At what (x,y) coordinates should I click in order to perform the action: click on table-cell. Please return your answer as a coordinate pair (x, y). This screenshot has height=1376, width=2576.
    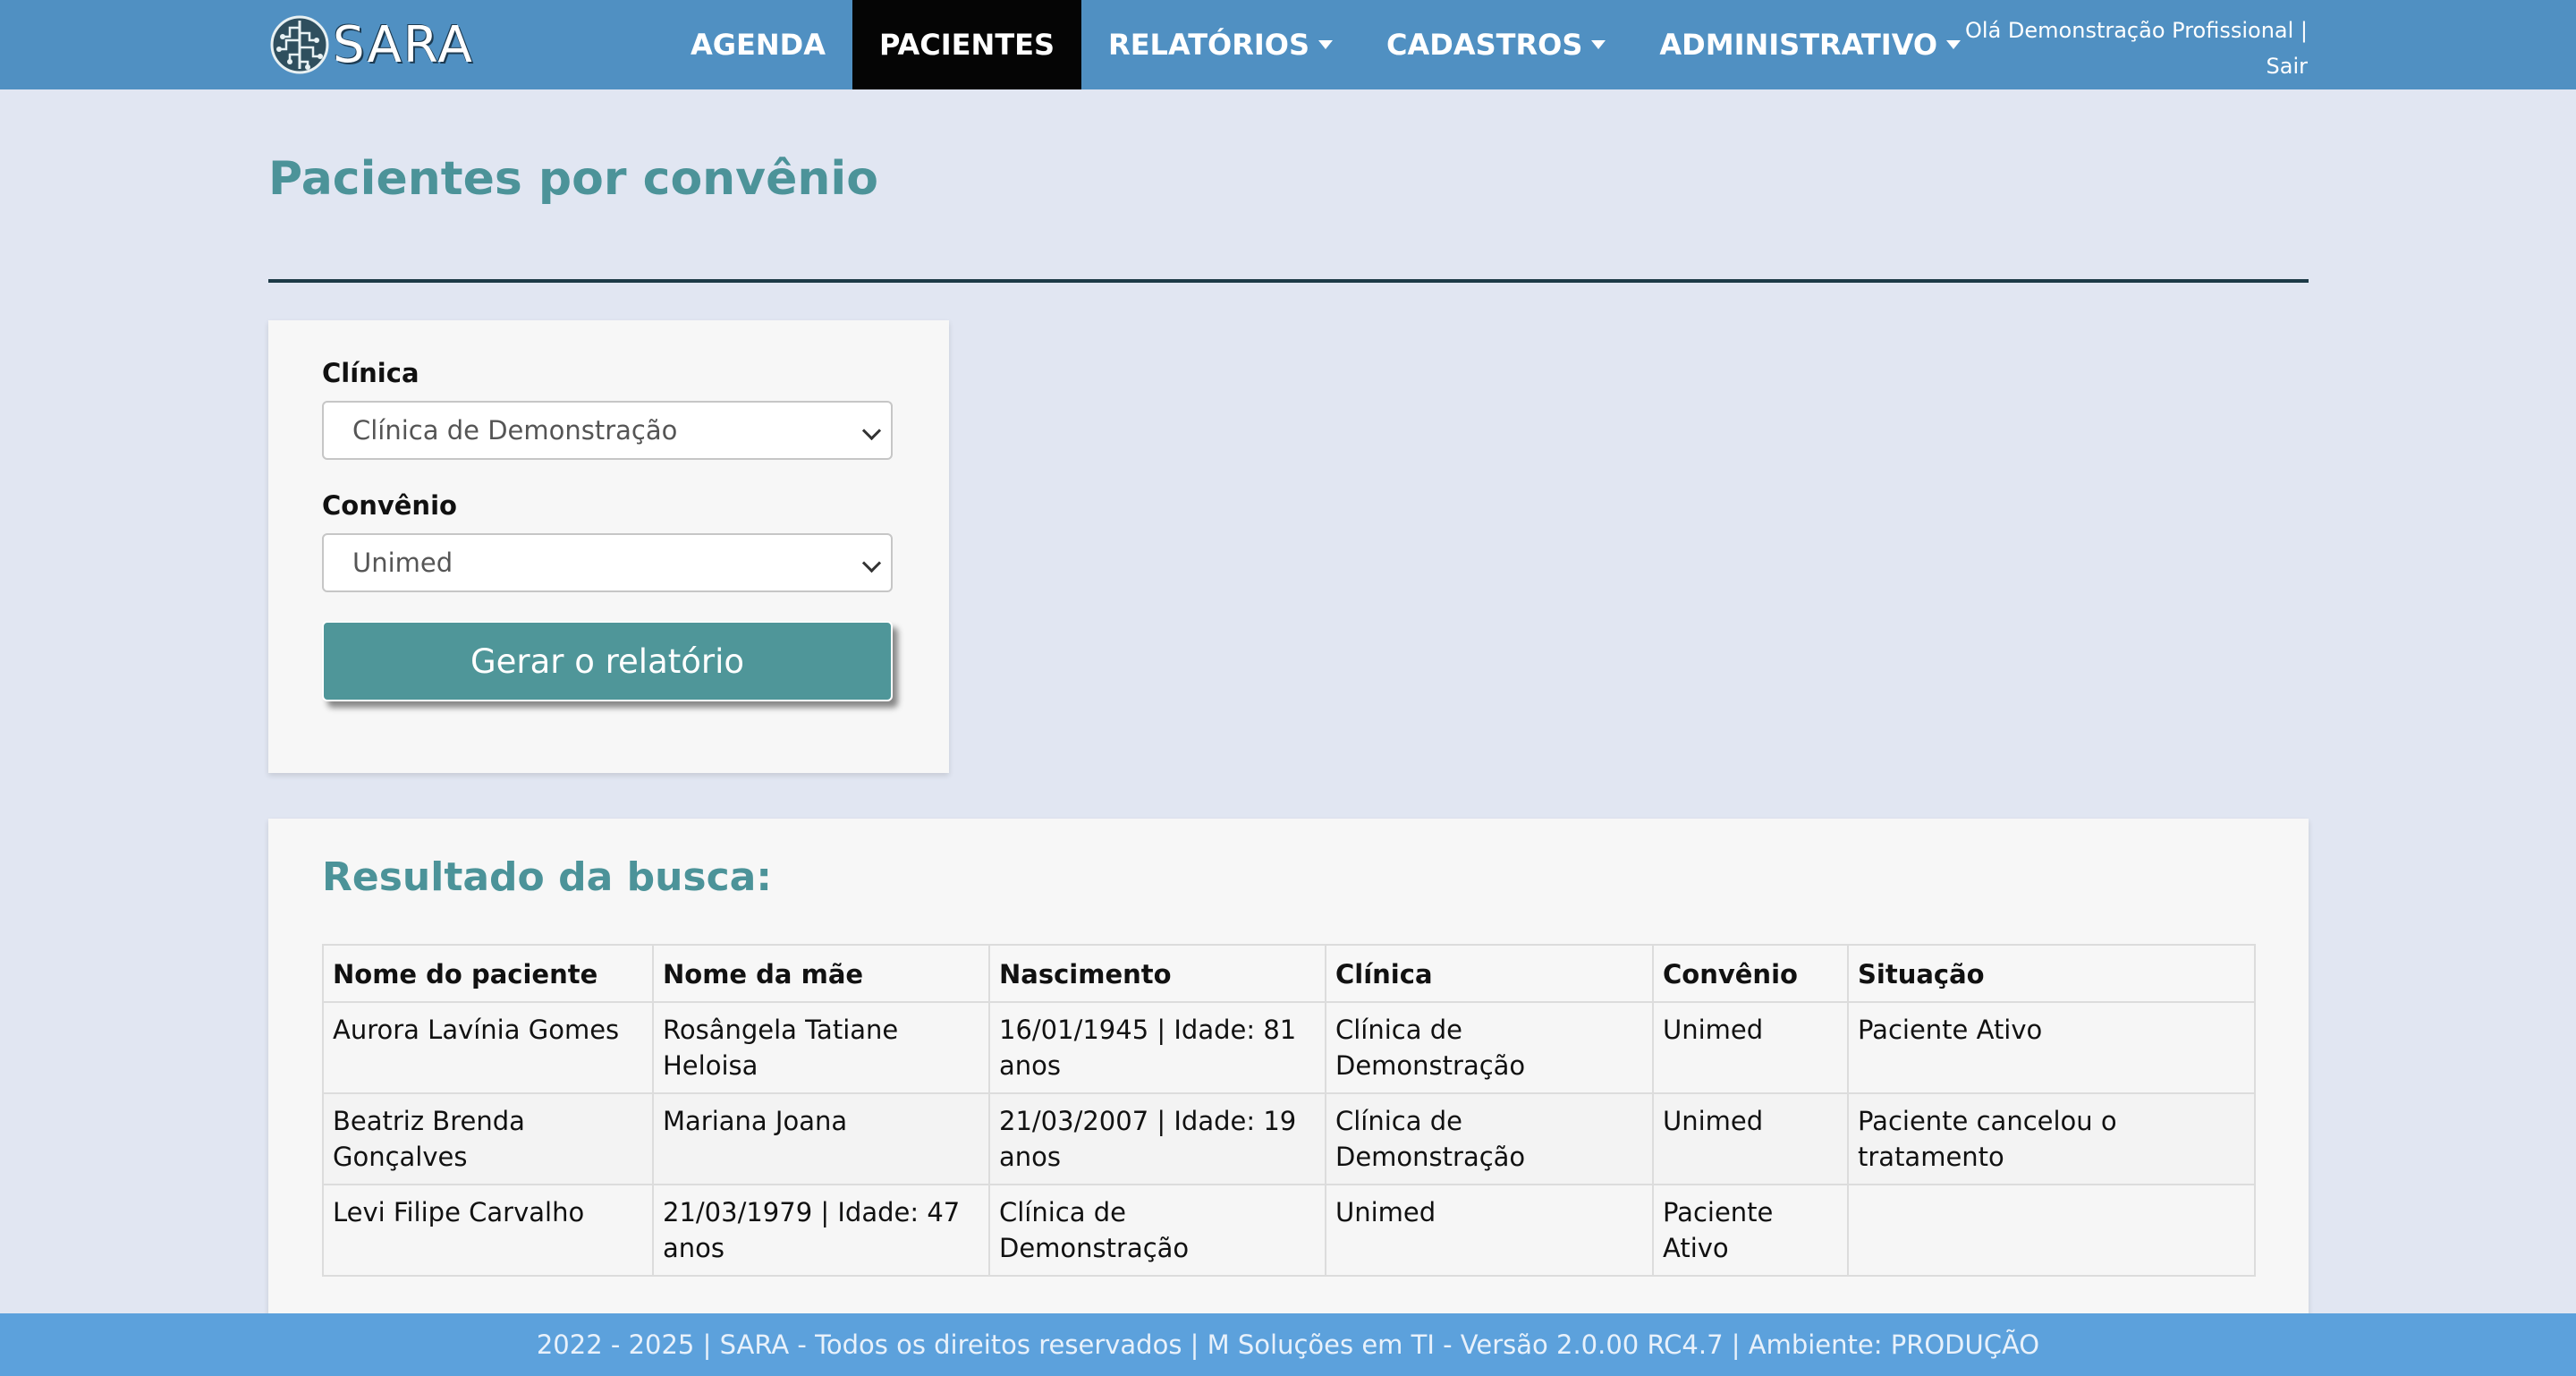
    Looking at the image, I should click on (2051, 1230).